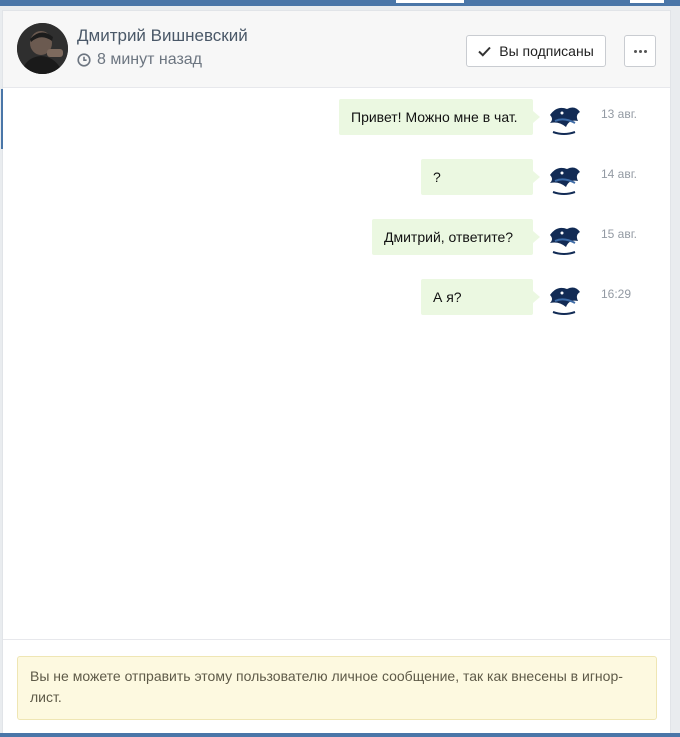 The image size is (680, 737). What do you see at coordinates (480, 297) in the screenshot?
I see `message-bubble: А я?` at bounding box center [480, 297].